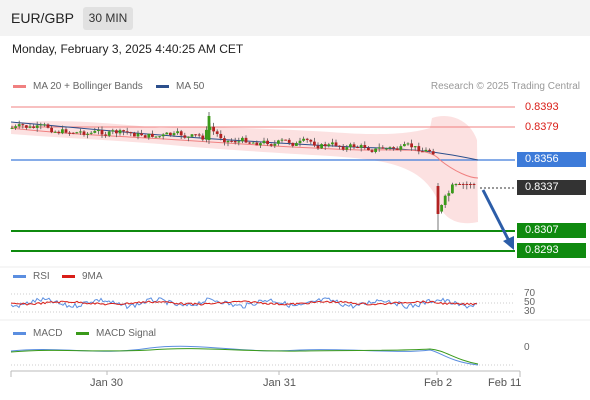  I want to click on rsi-swatch-icon, so click(19, 276).